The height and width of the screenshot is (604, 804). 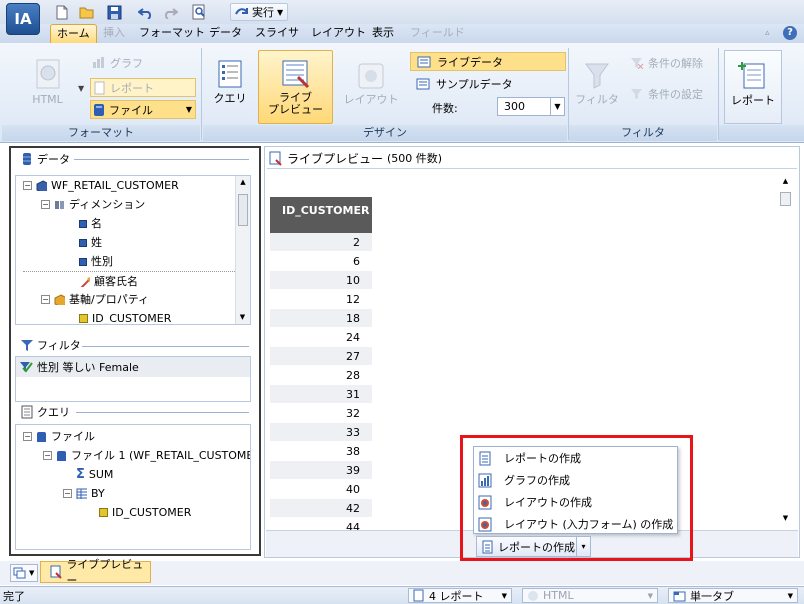 I want to click on preview-count: (500 件数), so click(x=415, y=158).